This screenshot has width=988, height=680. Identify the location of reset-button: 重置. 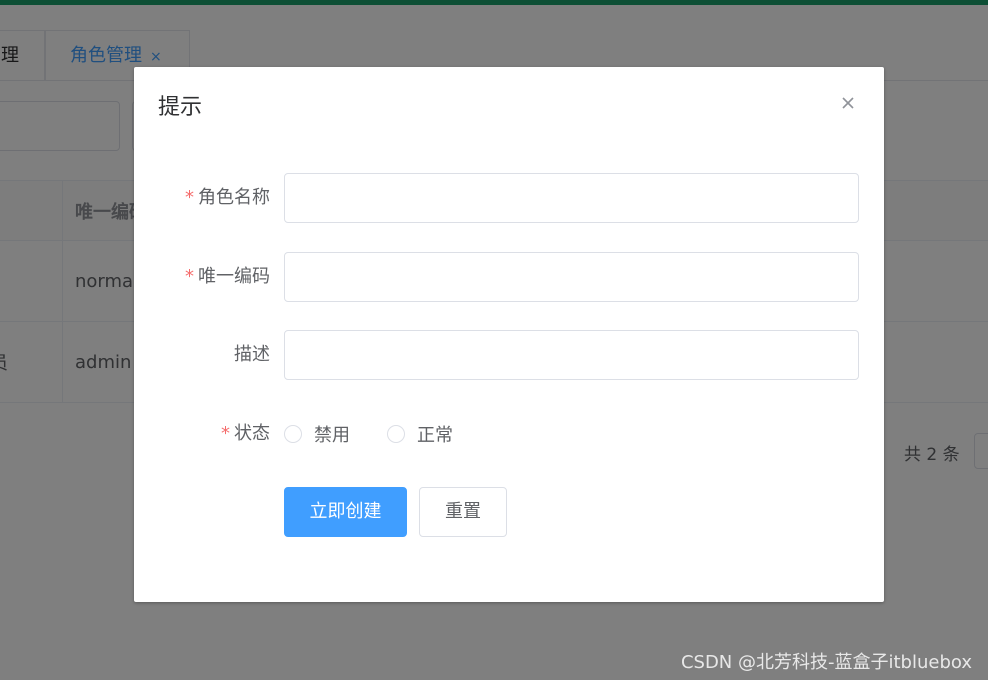
(463, 512).